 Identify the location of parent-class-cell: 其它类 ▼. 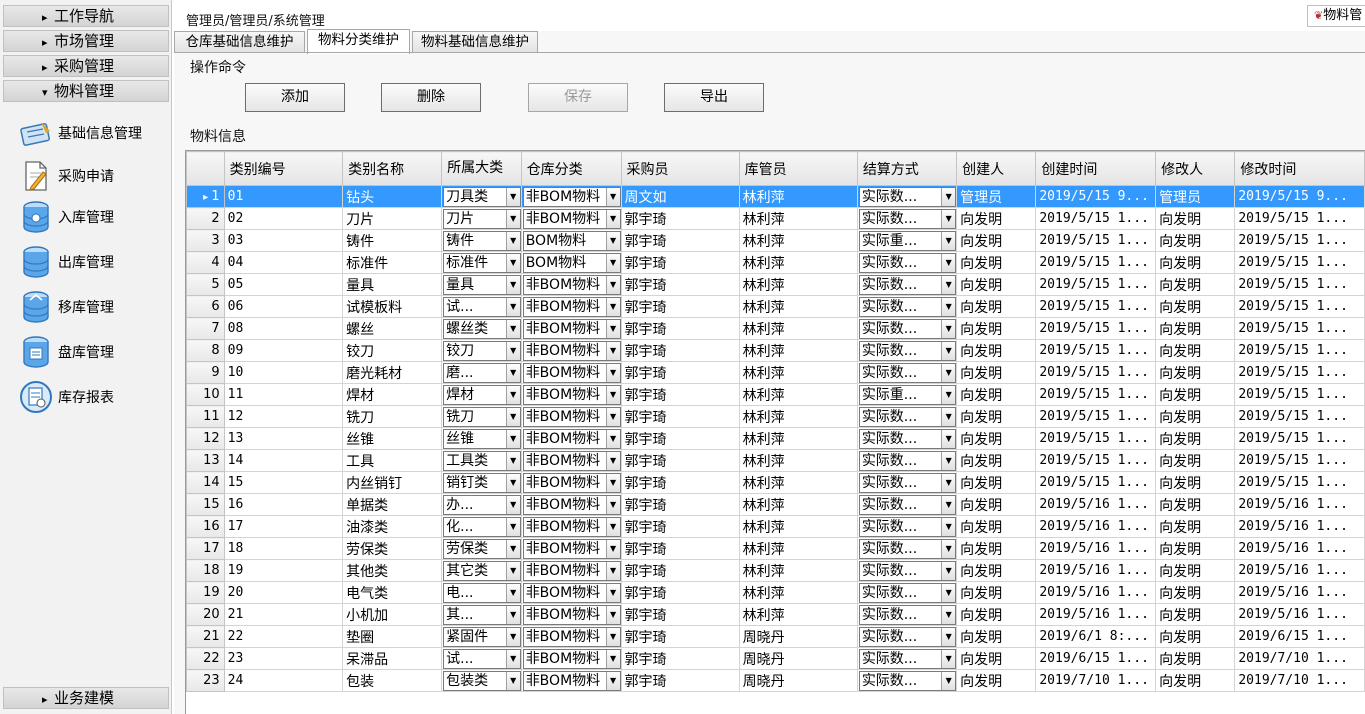
(481, 570).